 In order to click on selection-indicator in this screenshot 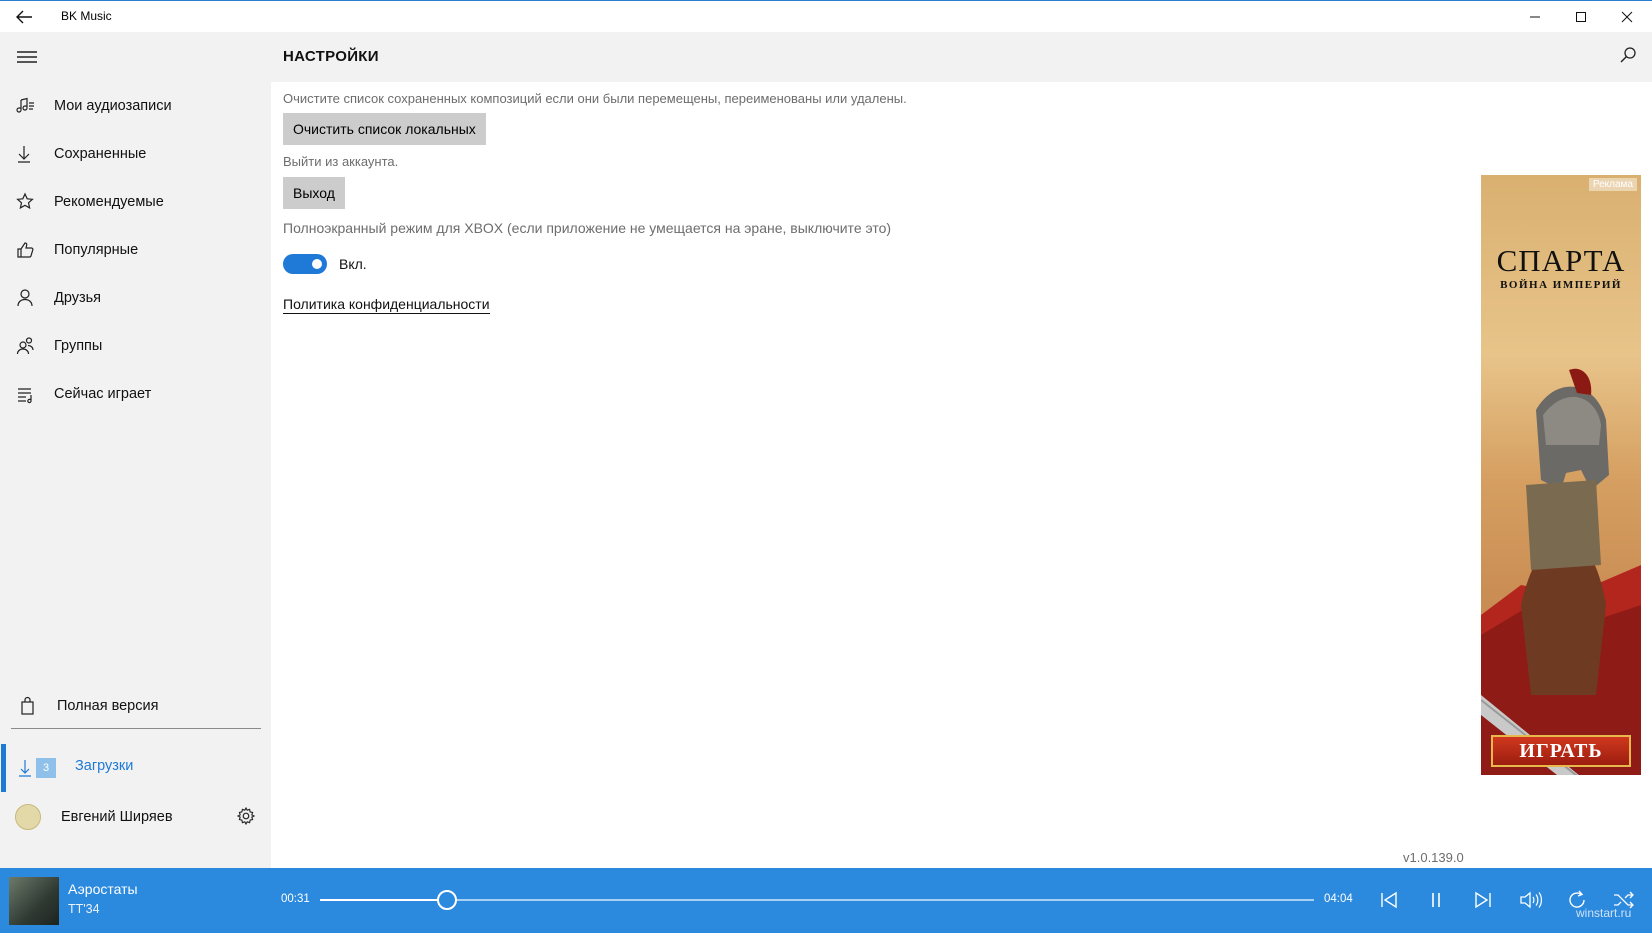, I will do `click(3, 768)`.